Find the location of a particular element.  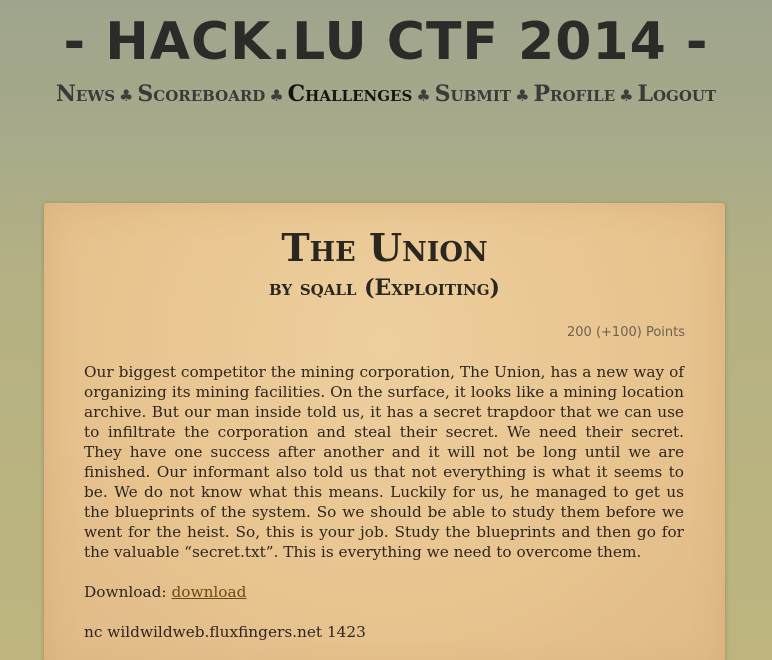

site-title: - HACK.LU CTF 2014 - is located at coordinates (386, 42).